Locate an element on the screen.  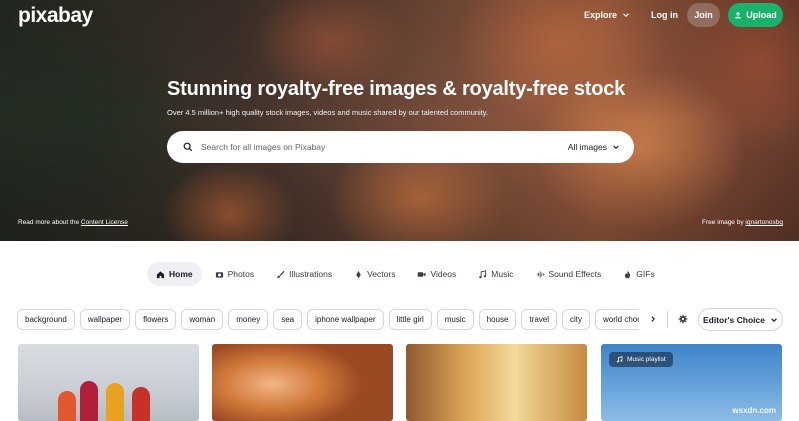
chevron-right-icon is located at coordinates (653, 319).